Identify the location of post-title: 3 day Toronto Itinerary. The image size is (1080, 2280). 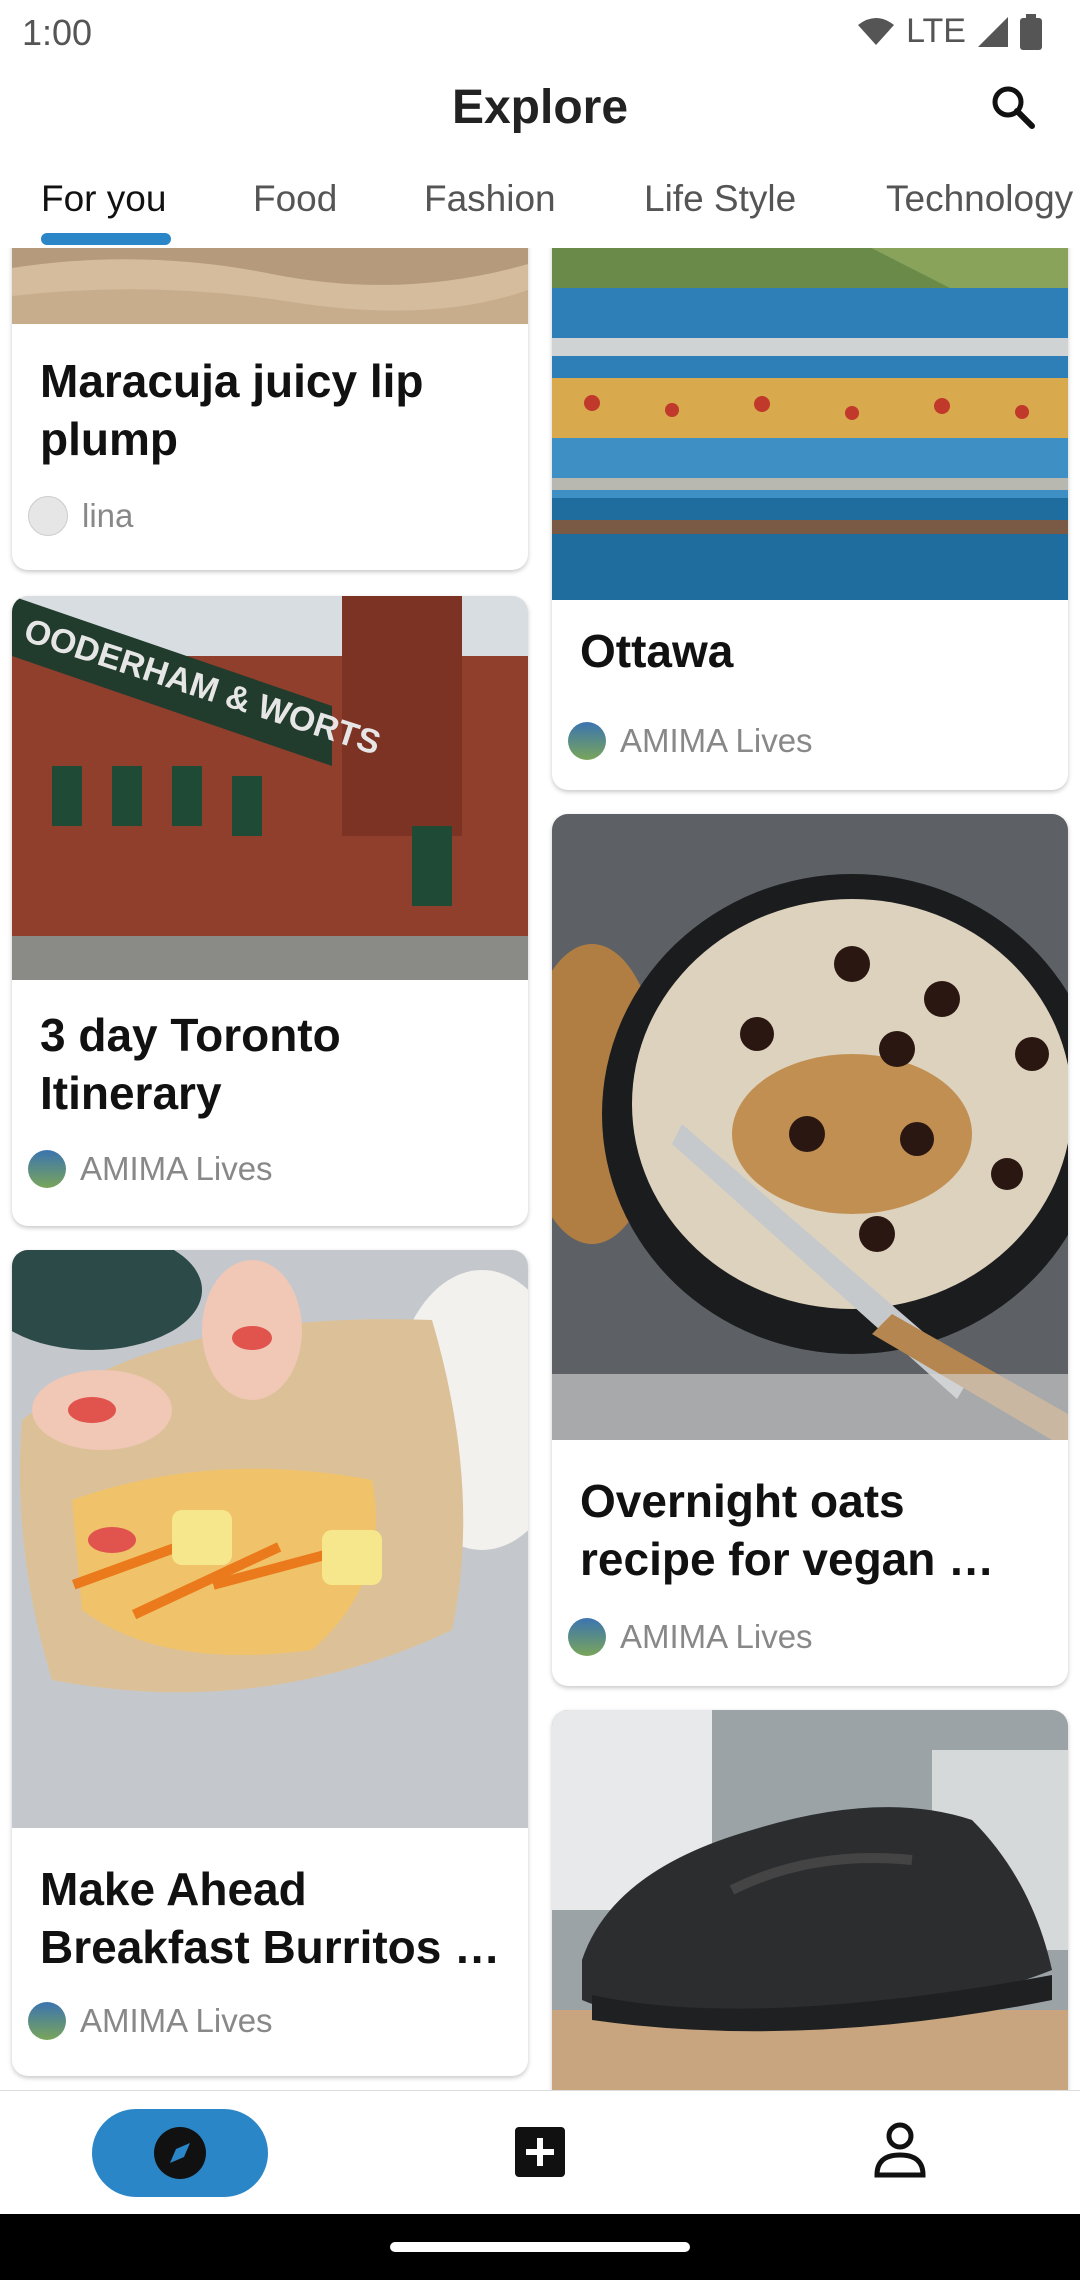
(190, 1064).